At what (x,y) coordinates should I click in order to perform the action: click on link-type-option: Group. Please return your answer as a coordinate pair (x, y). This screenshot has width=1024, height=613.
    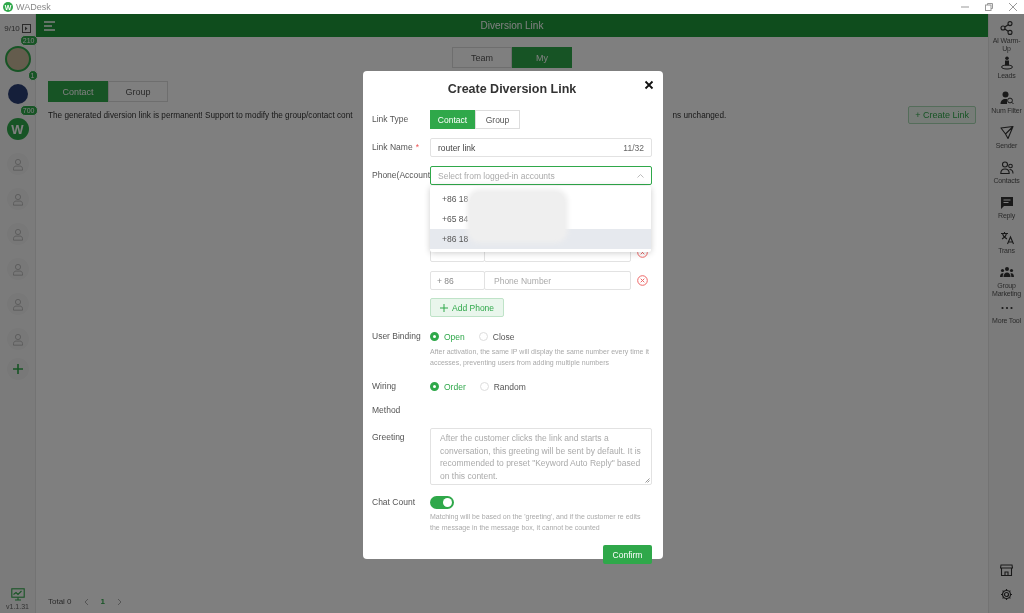
    Looking at the image, I should click on (497, 119).